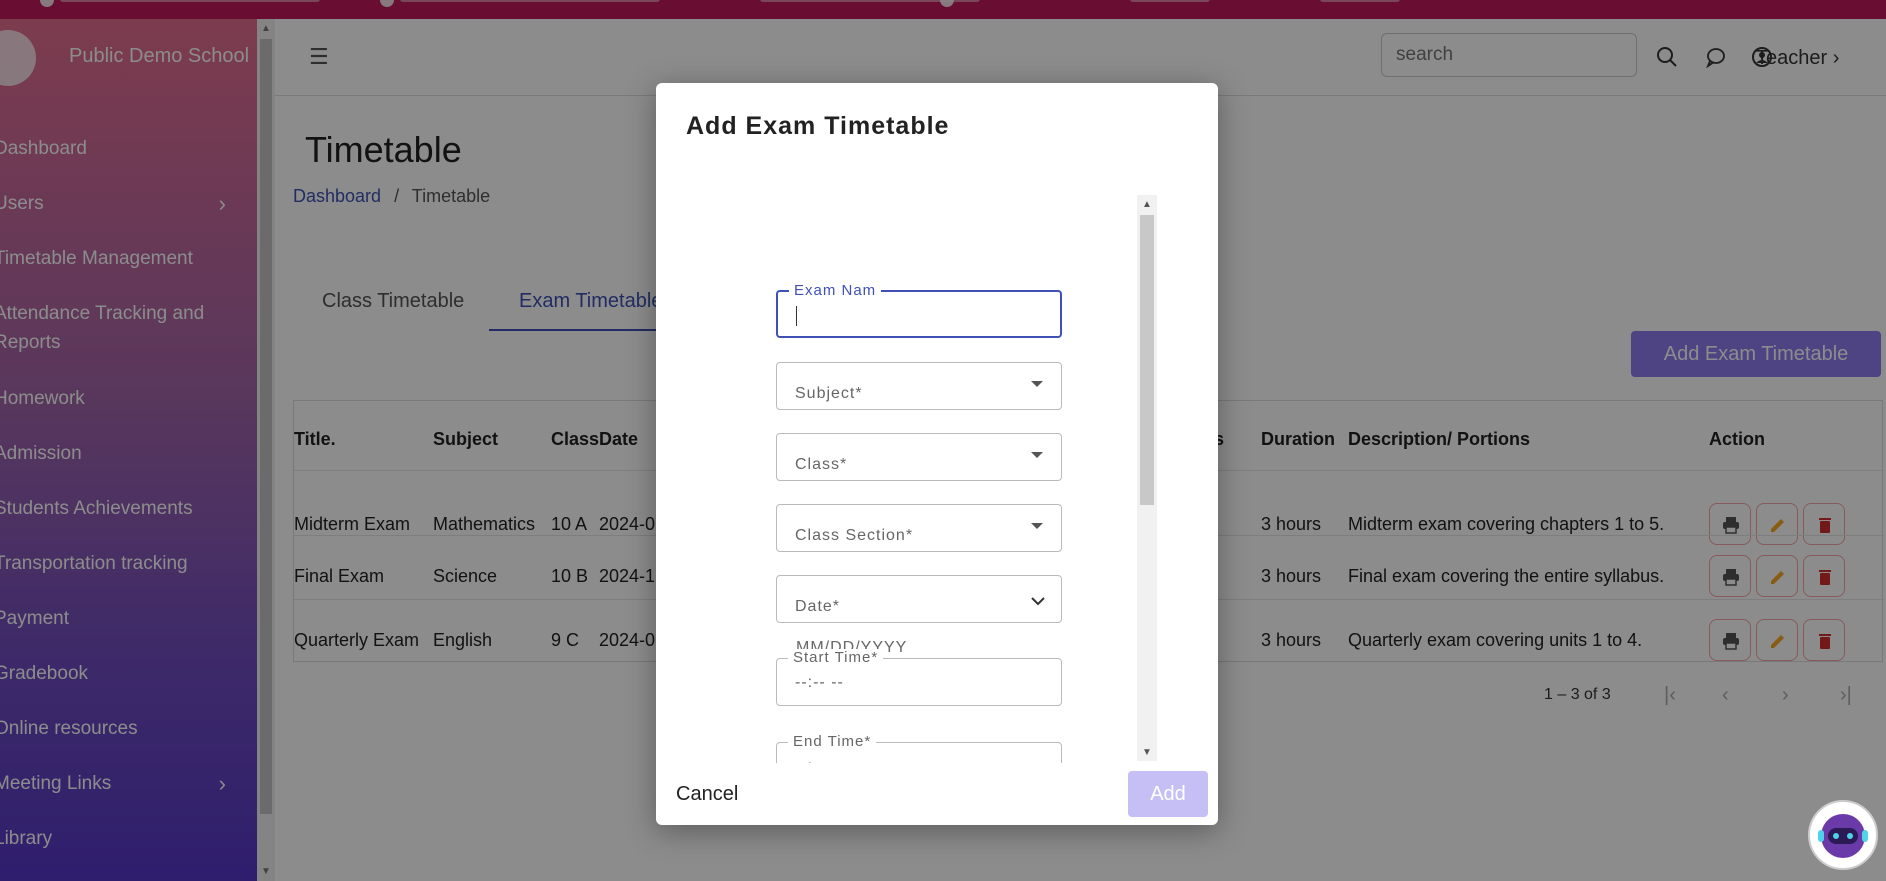  Describe the element at coordinates (796, 316) in the screenshot. I see `text-cursor` at that location.